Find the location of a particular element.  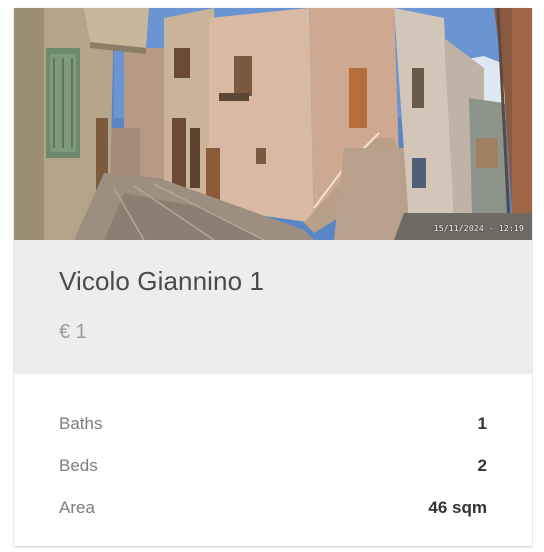

detail-label: Area is located at coordinates (77, 507).